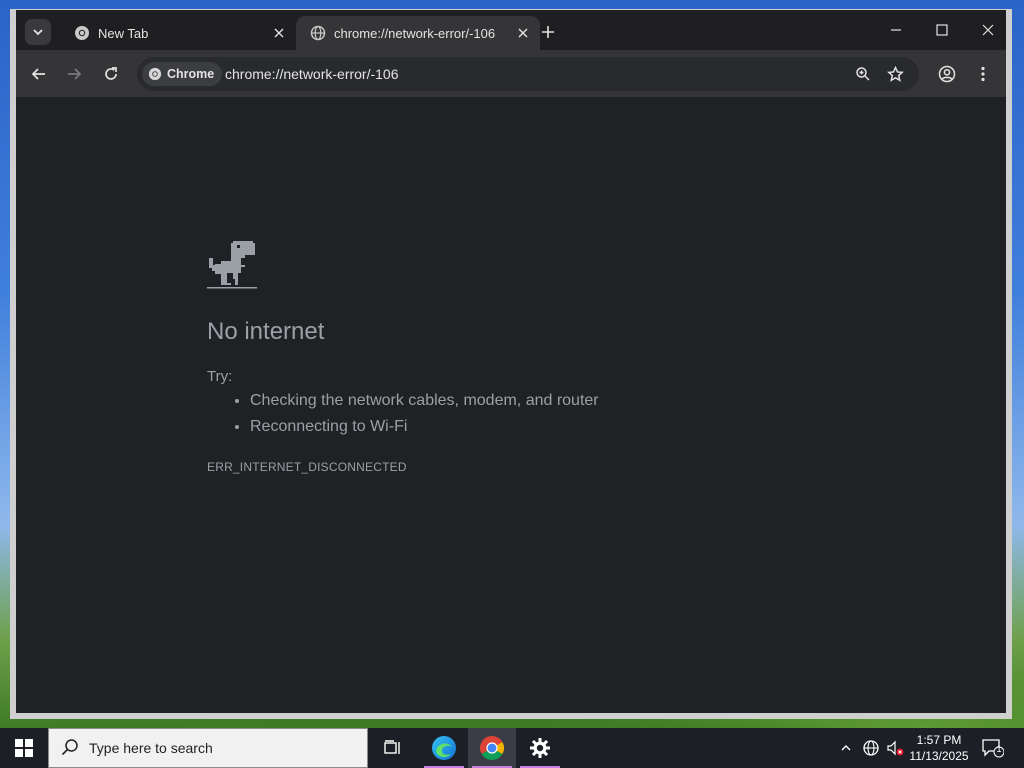  Describe the element at coordinates (424, 427) in the screenshot. I see `suggestion-item: Reconnecting to Wi-Fi` at that location.